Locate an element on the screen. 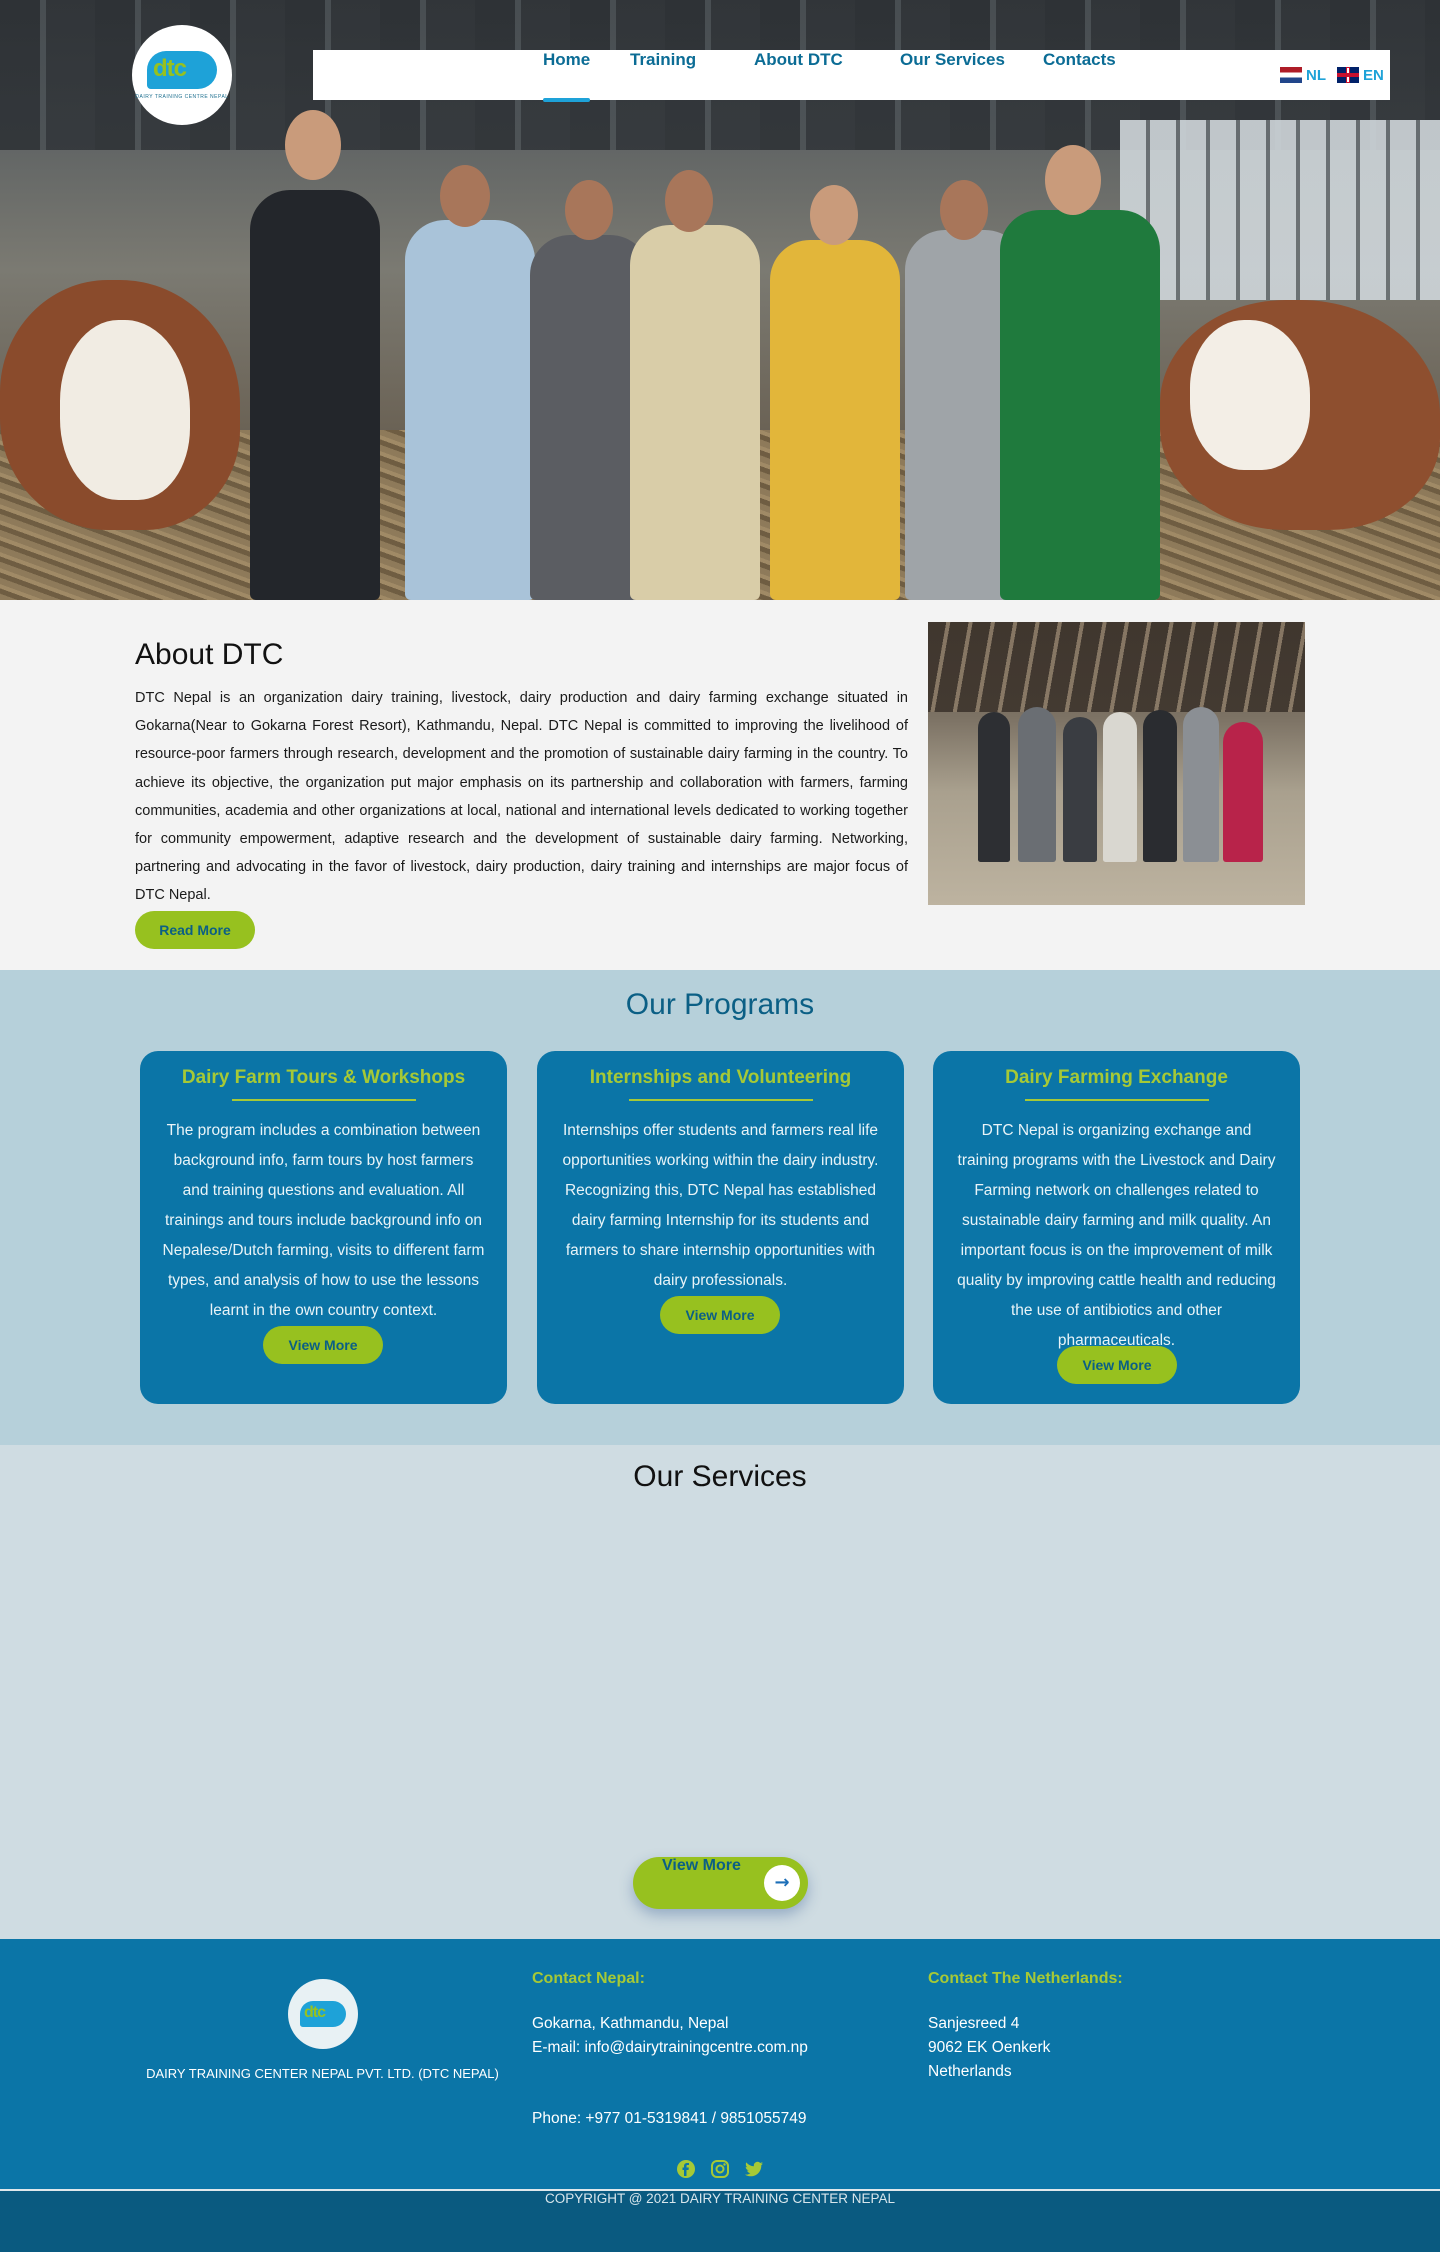  programs-title: Our Programs is located at coordinates (720, 1004).